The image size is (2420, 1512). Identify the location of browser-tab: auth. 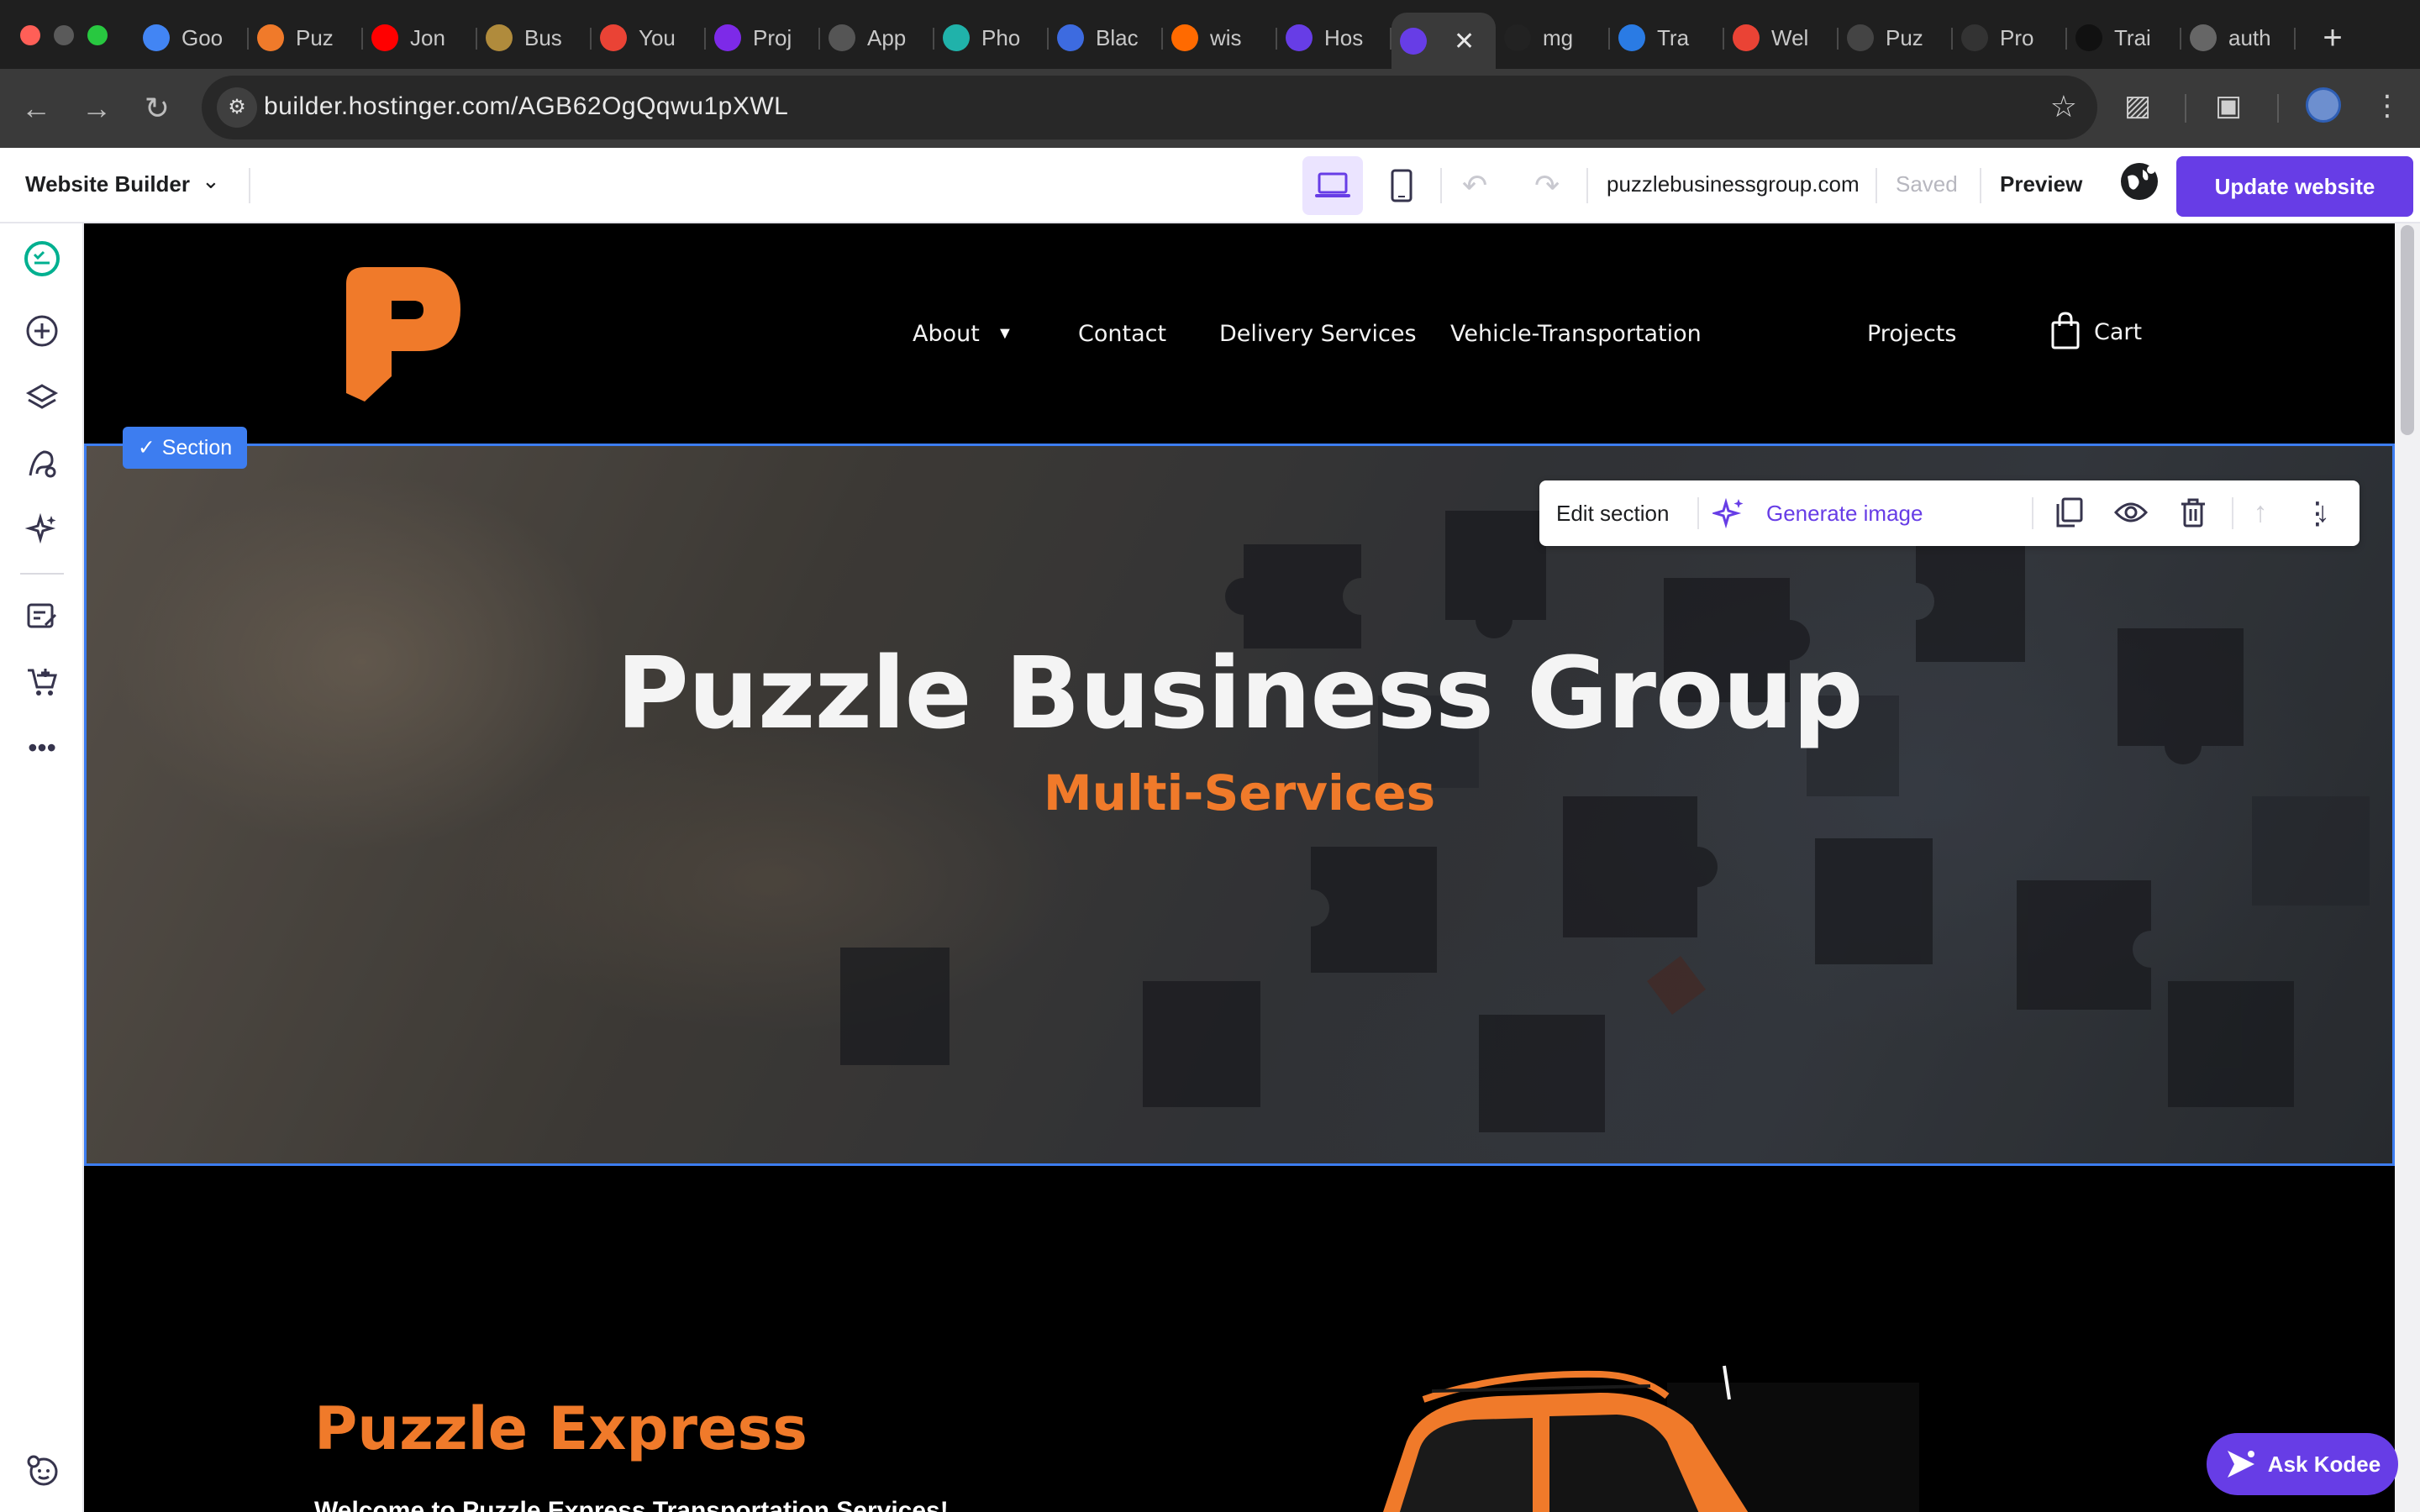
(2238, 38).